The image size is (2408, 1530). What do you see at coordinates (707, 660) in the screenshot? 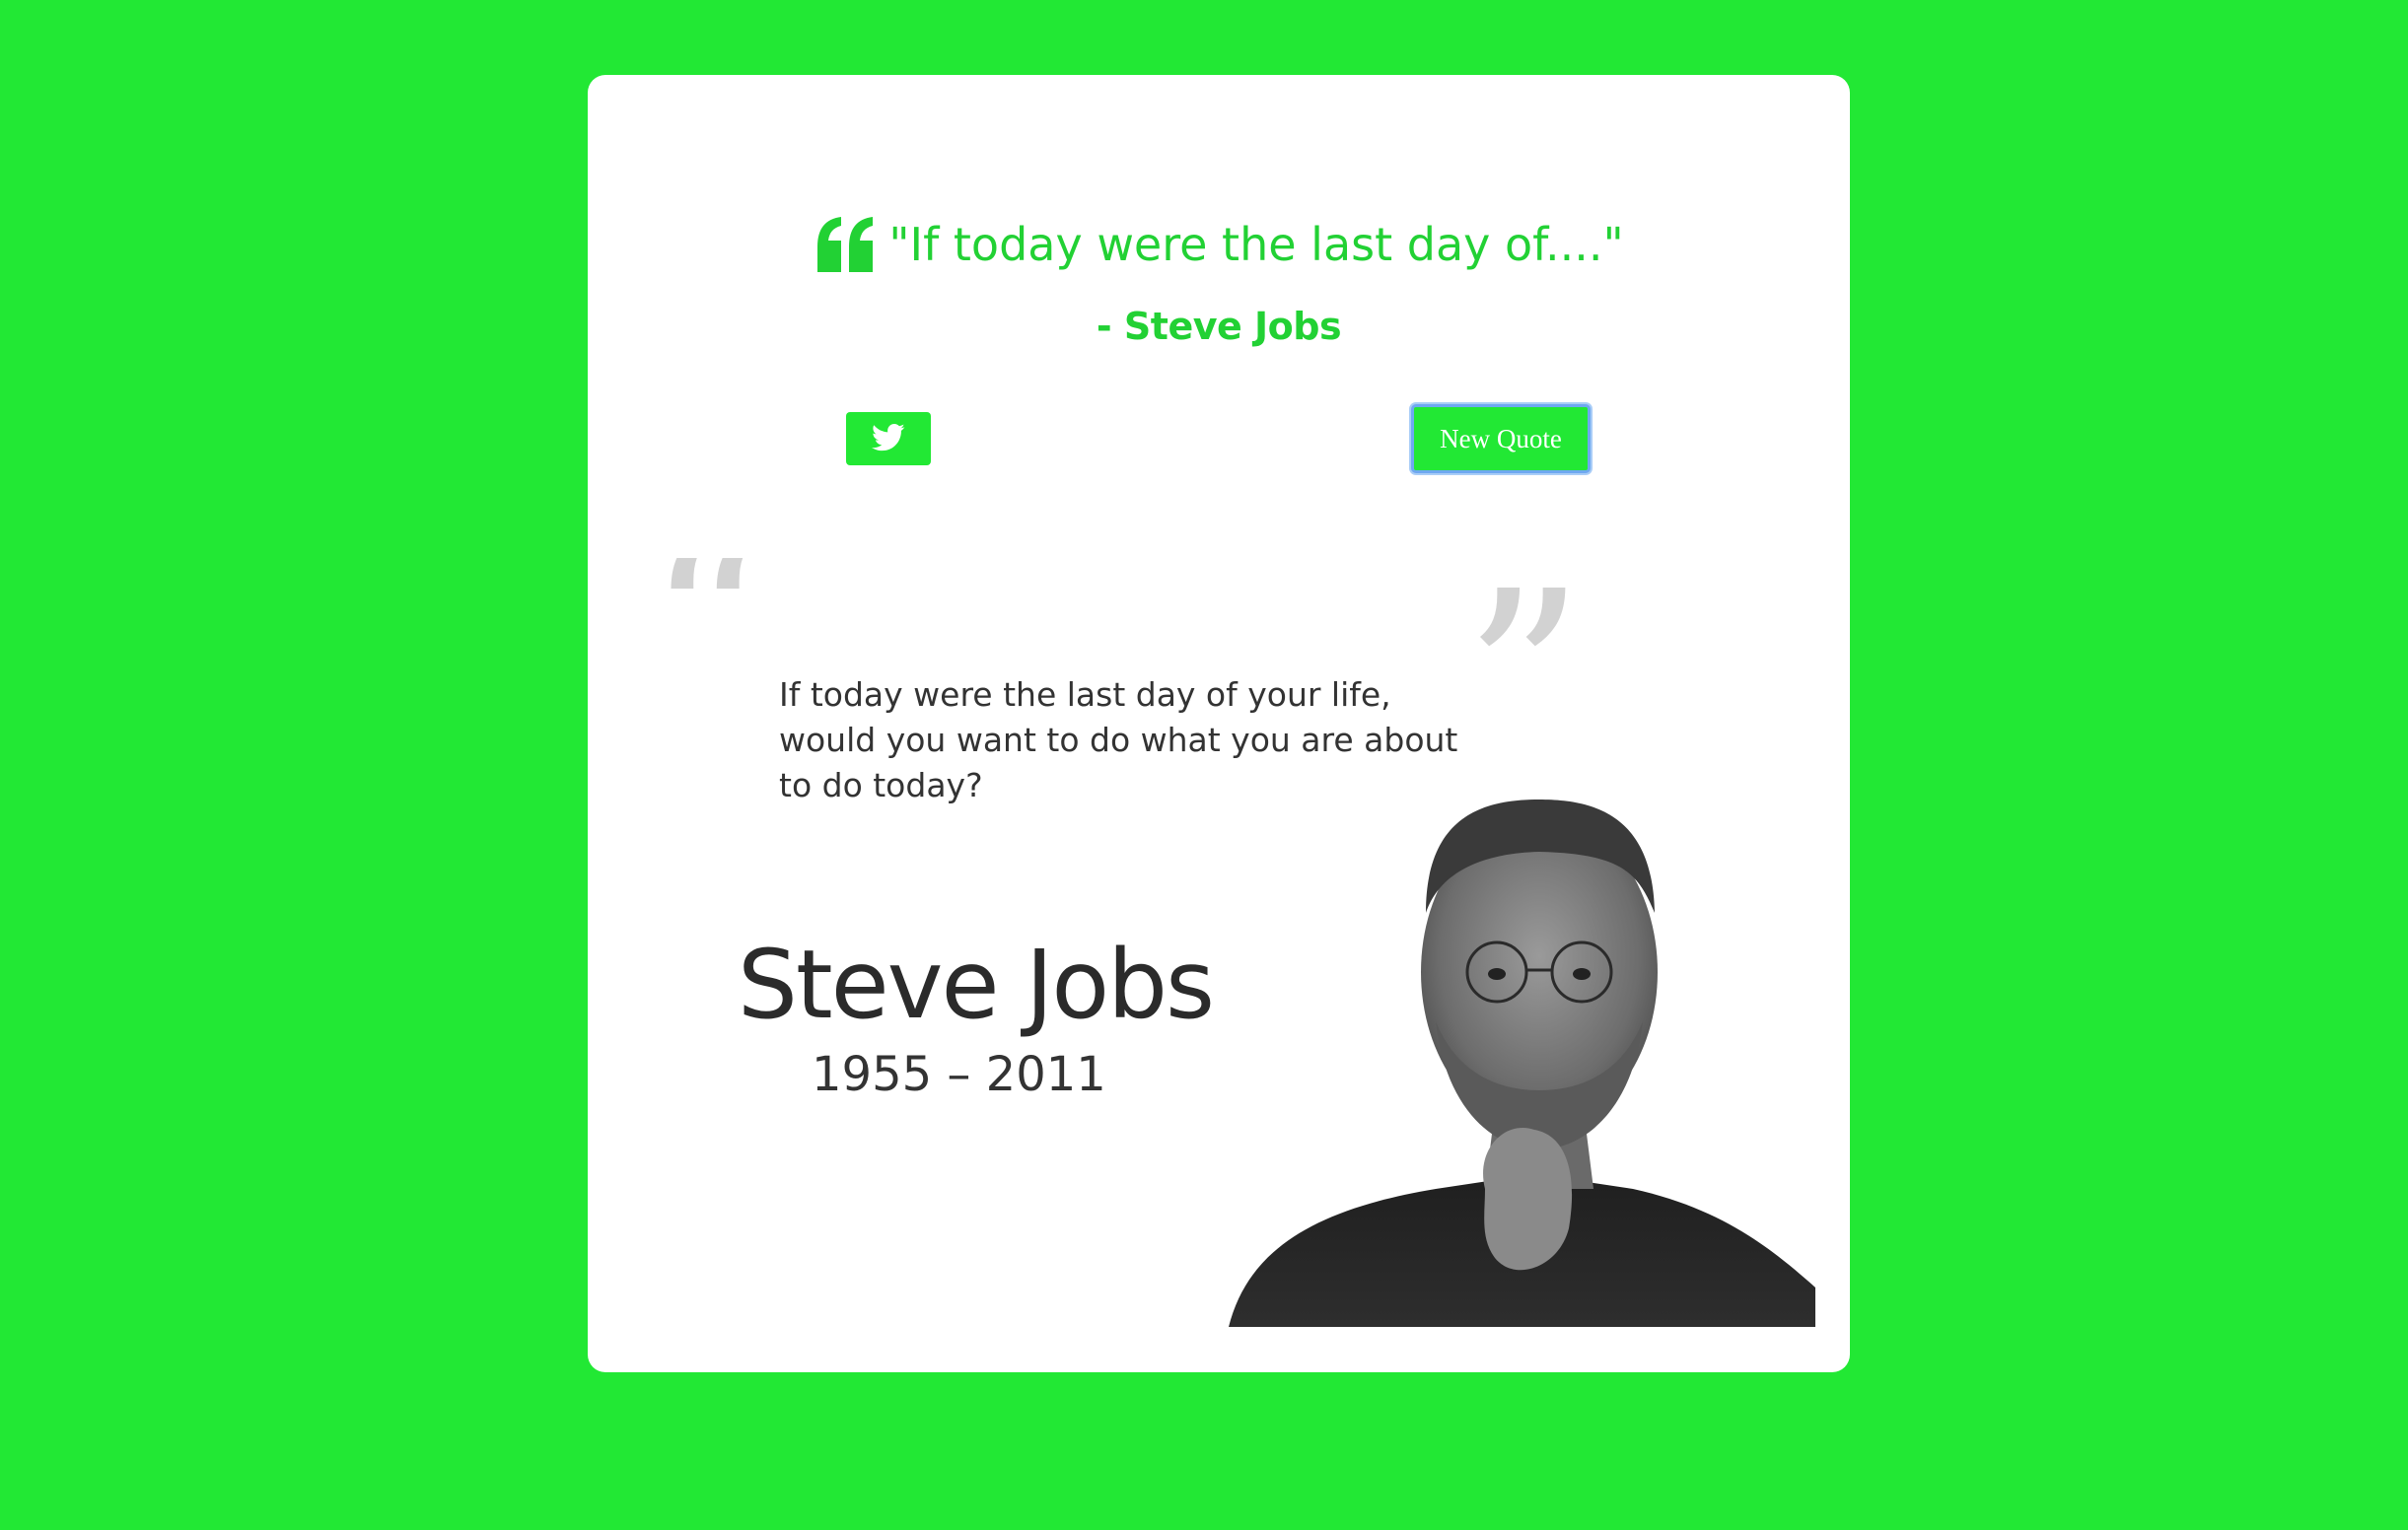
I see `poster-open-quote-mark: “` at bounding box center [707, 660].